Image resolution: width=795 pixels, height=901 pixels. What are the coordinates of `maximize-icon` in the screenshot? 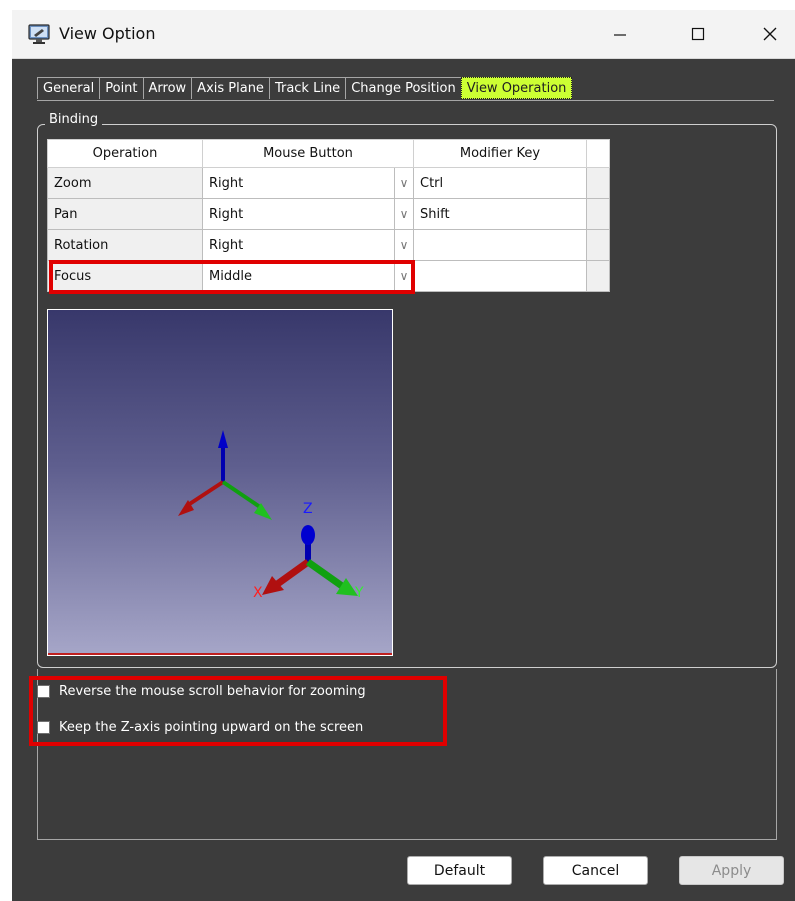 It's located at (698, 34).